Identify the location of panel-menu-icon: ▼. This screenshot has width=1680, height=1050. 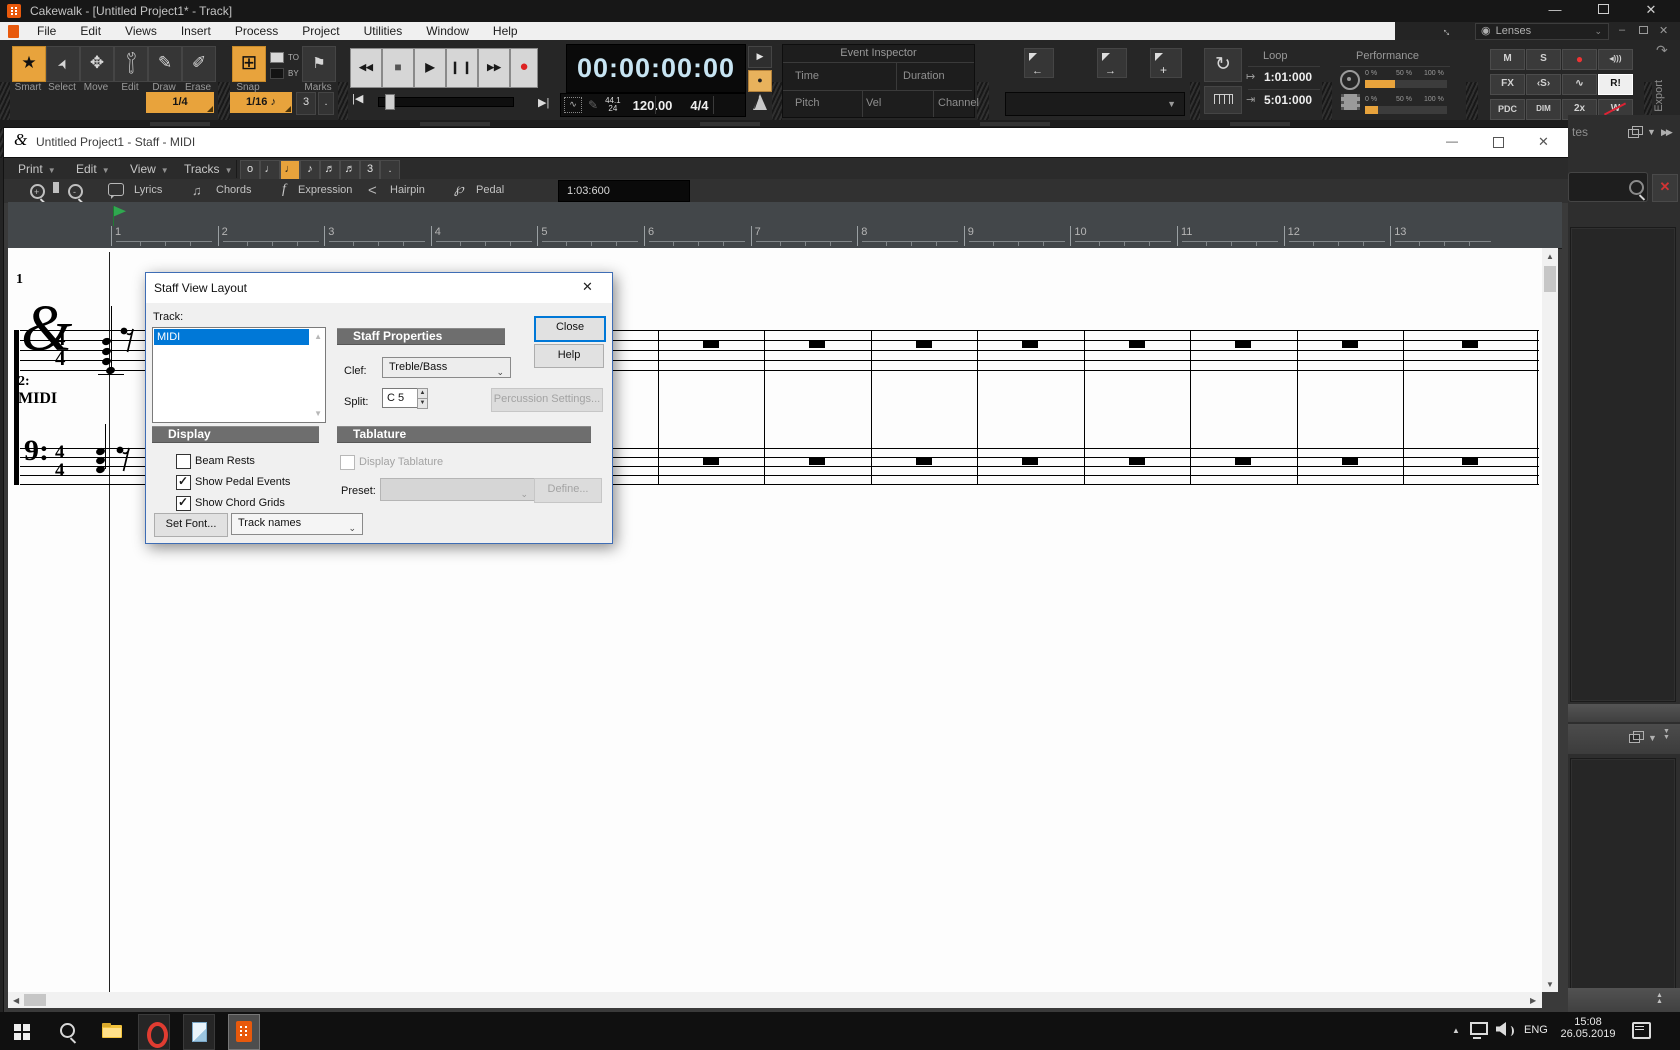
(1652, 738).